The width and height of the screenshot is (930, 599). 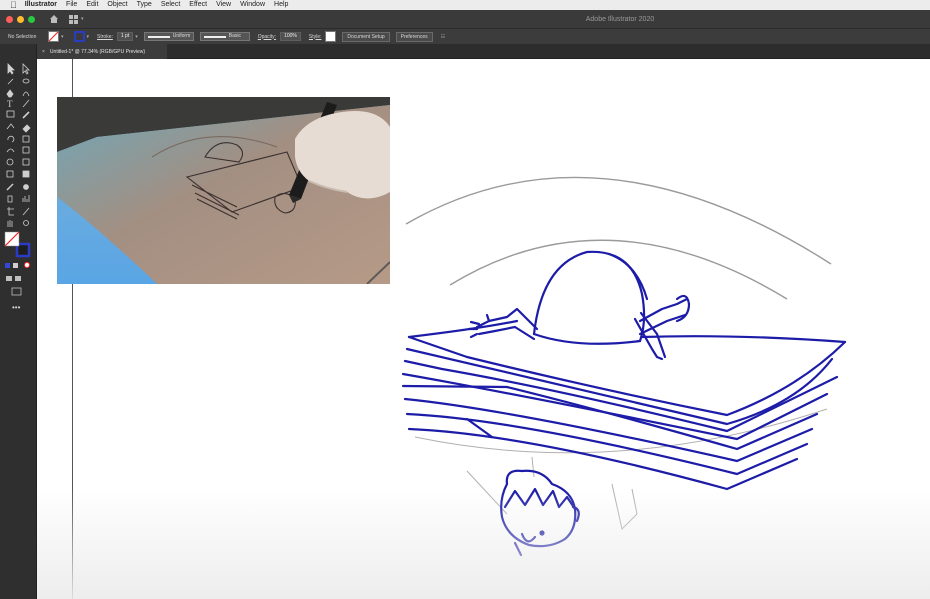 I want to click on fill-stroke-swatch-icon, so click(x=17, y=244).